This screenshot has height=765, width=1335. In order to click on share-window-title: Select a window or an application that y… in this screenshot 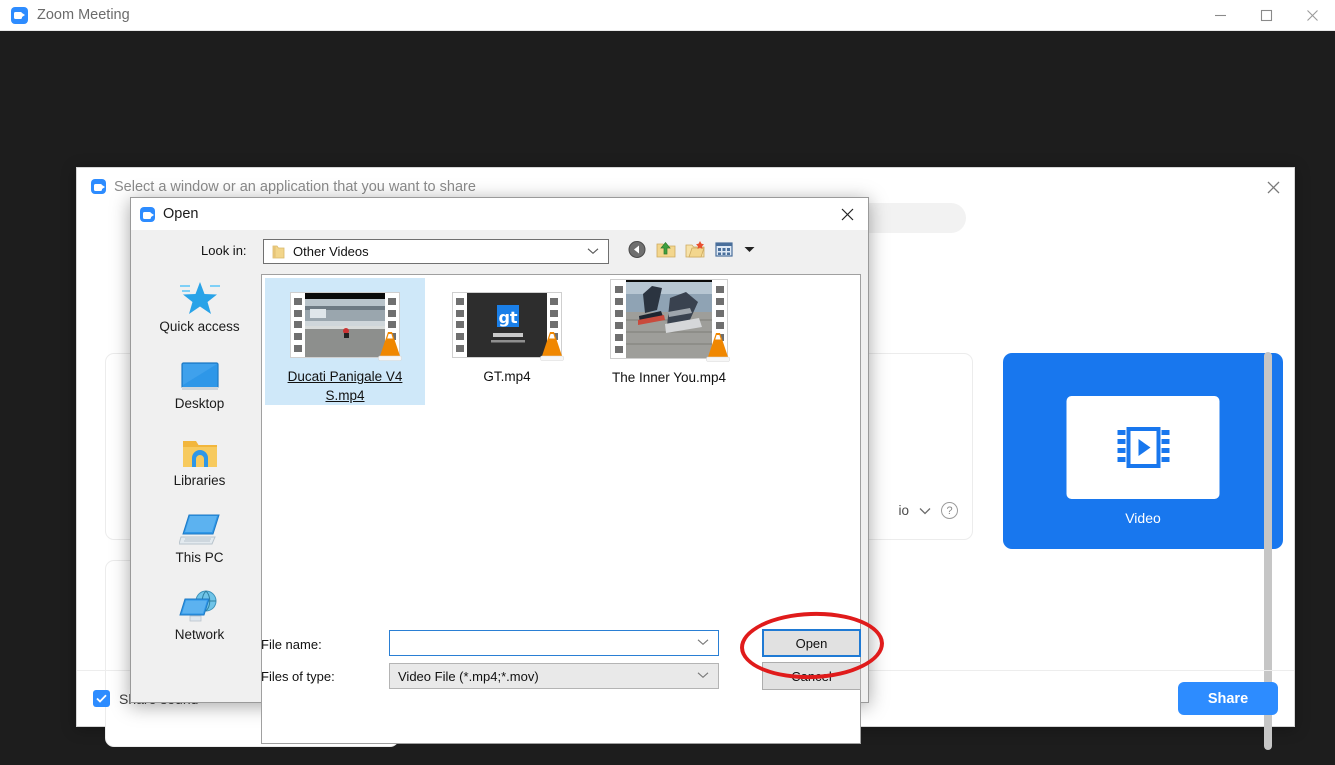, I will do `click(295, 186)`.